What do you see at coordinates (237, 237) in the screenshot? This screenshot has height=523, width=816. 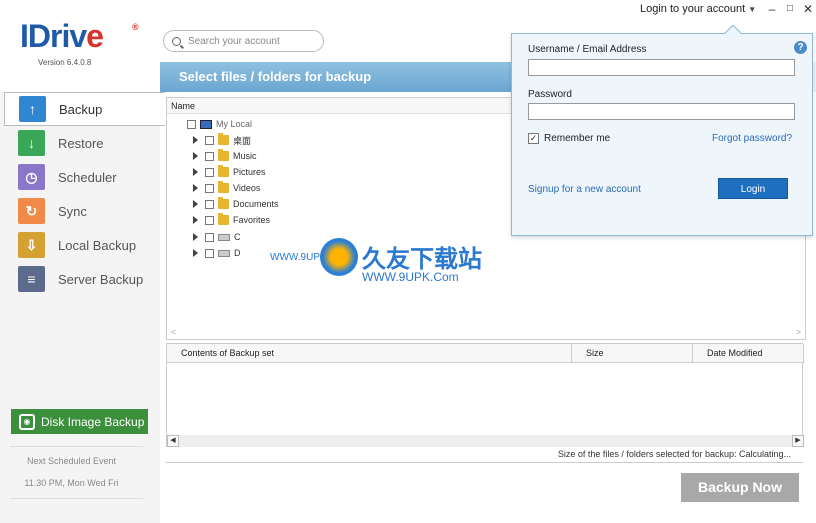 I see `tree-item-label: C` at bounding box center [237, 237].